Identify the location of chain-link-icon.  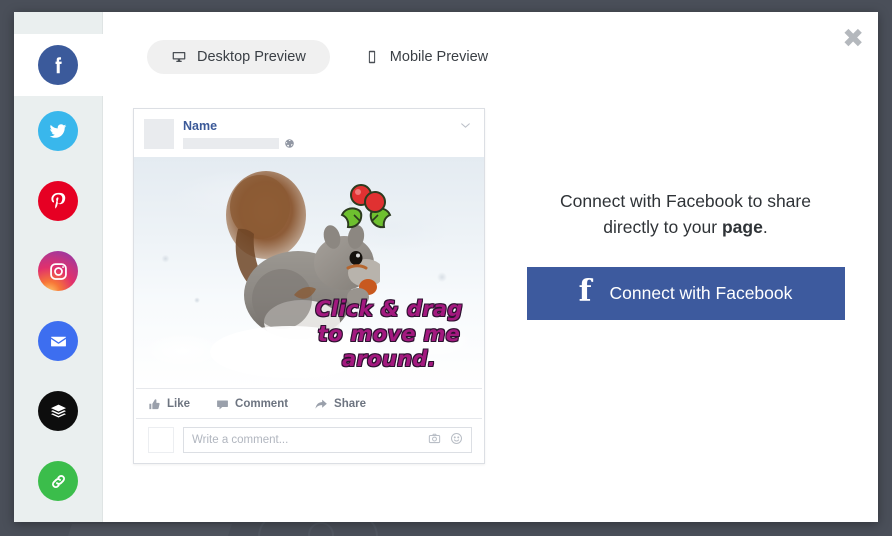
(58, 481).